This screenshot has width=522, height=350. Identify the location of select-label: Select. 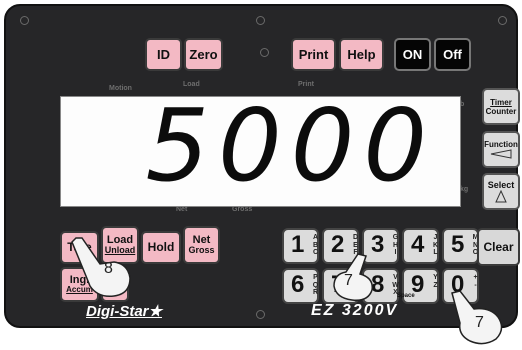
(501, 185).